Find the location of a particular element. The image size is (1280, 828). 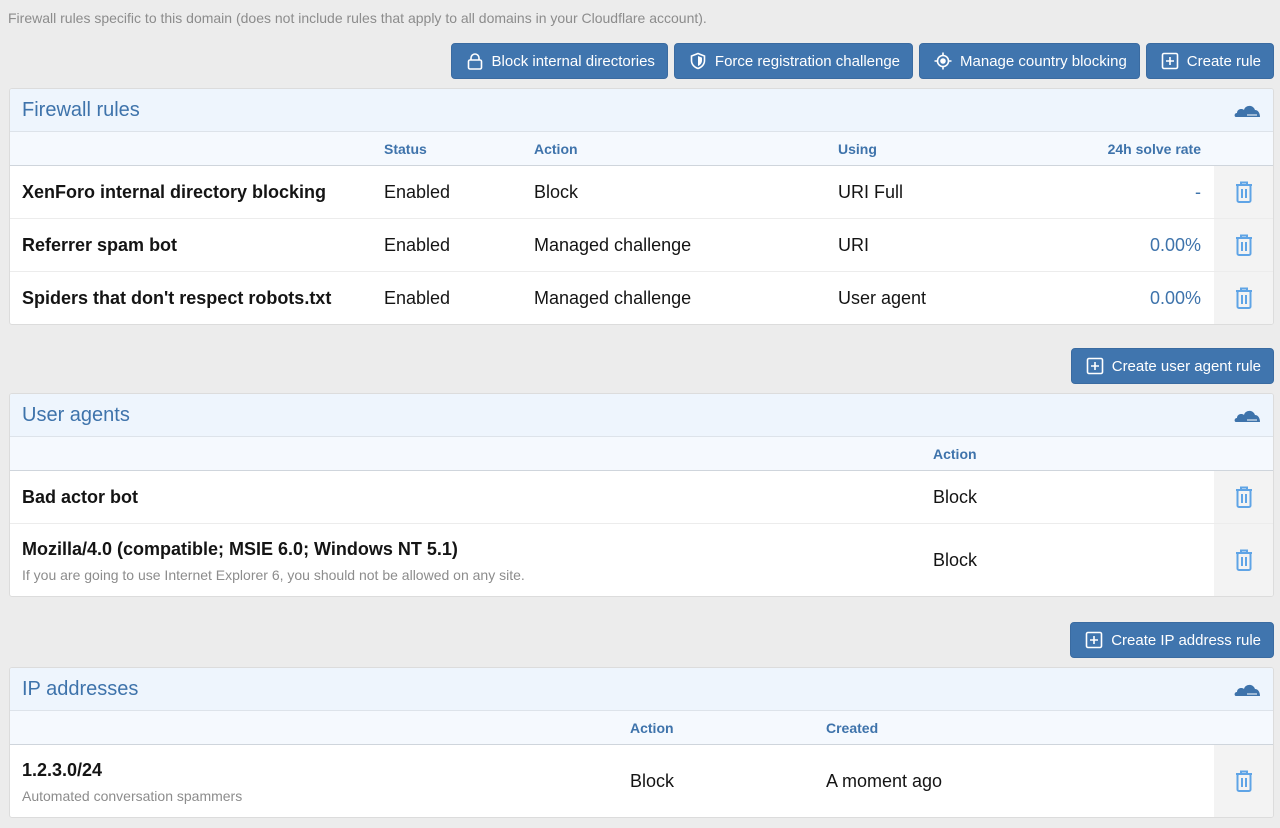

block-internal-directories-button: Block internal directories is located at coordinates (559, 61).